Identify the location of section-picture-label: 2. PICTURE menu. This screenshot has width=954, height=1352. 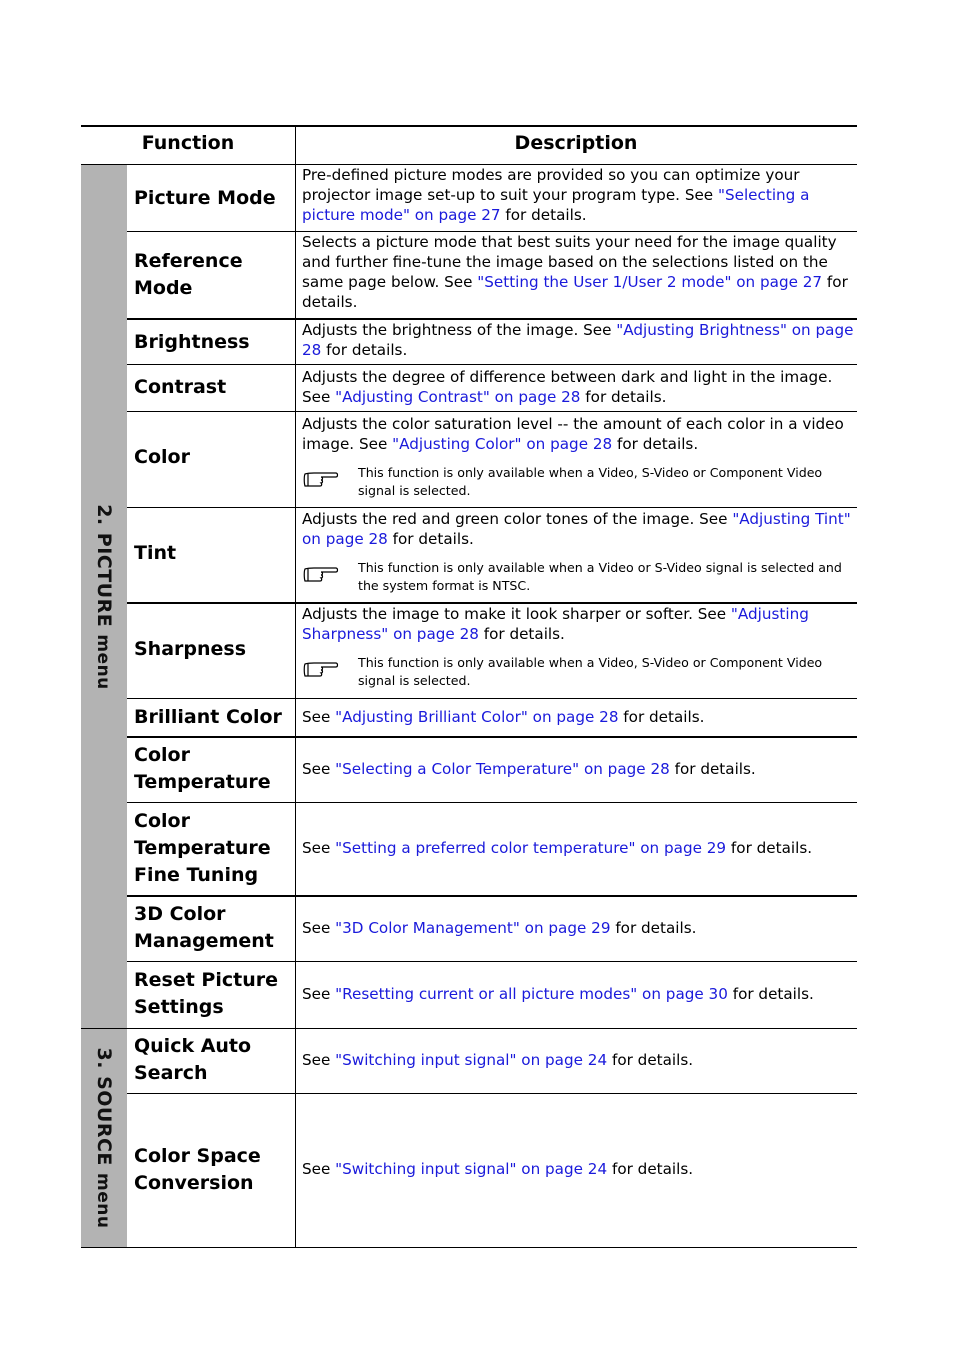
(104, 597).